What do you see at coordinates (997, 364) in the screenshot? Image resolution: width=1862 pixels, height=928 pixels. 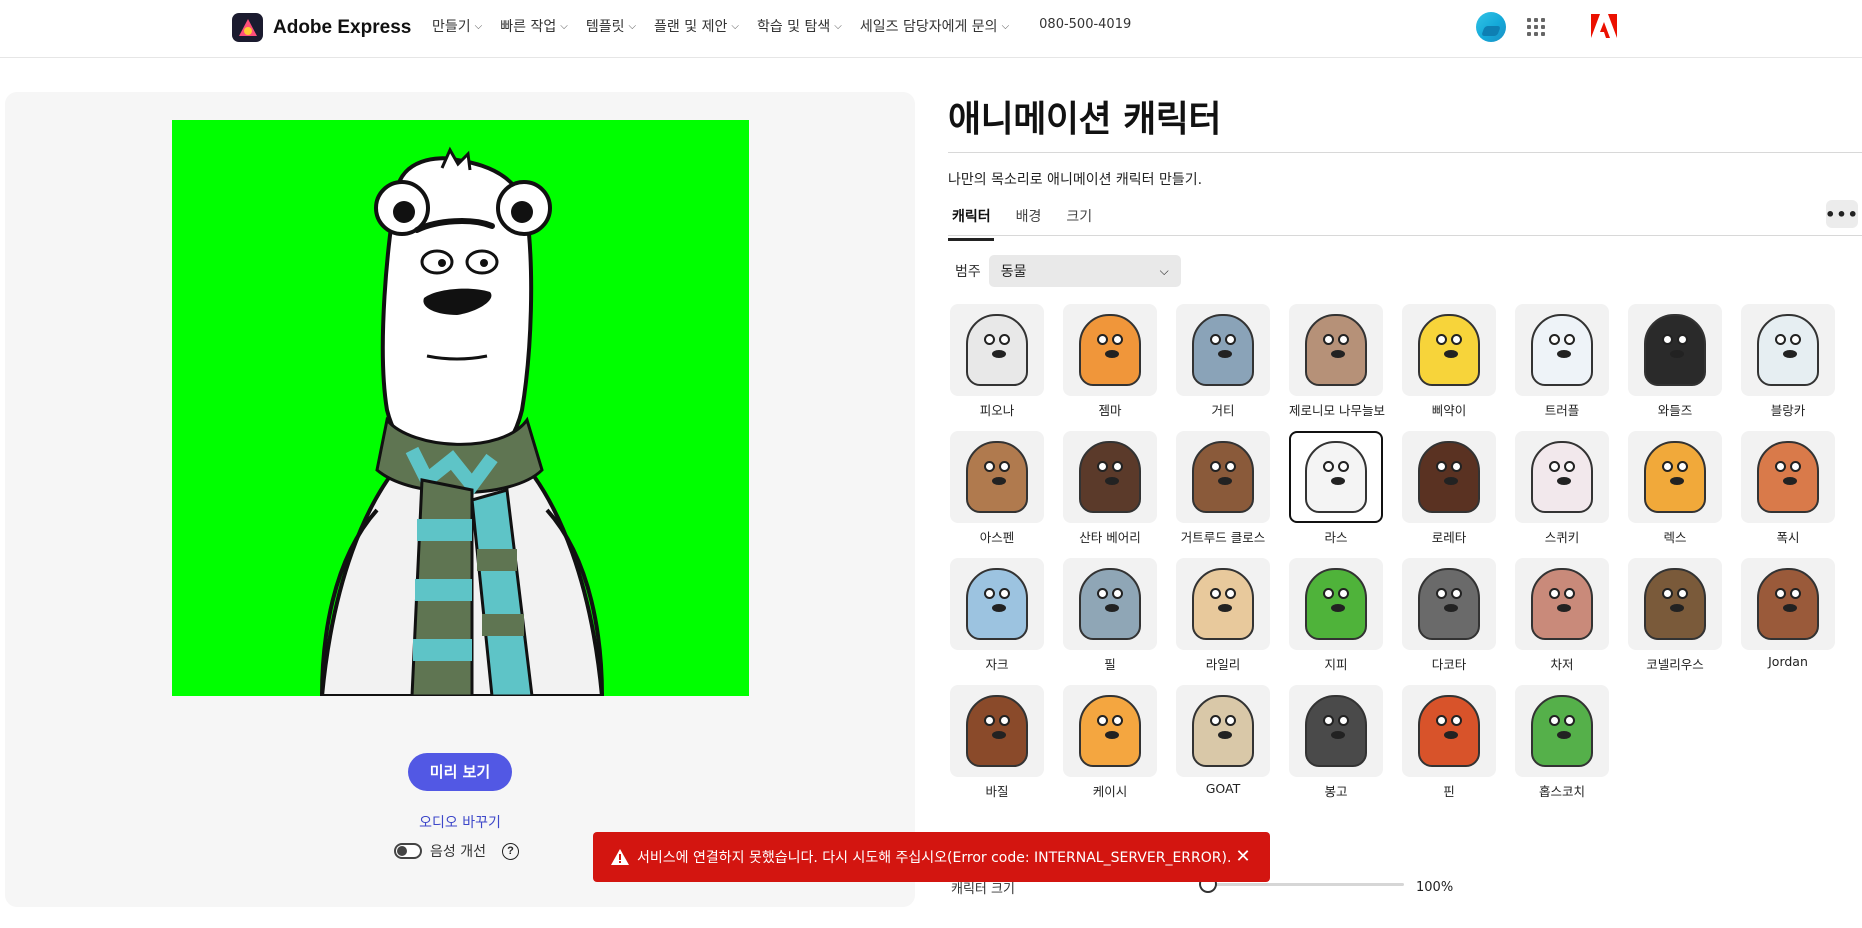 I see `character-item: 피오나` at bounding box center [997, 364].